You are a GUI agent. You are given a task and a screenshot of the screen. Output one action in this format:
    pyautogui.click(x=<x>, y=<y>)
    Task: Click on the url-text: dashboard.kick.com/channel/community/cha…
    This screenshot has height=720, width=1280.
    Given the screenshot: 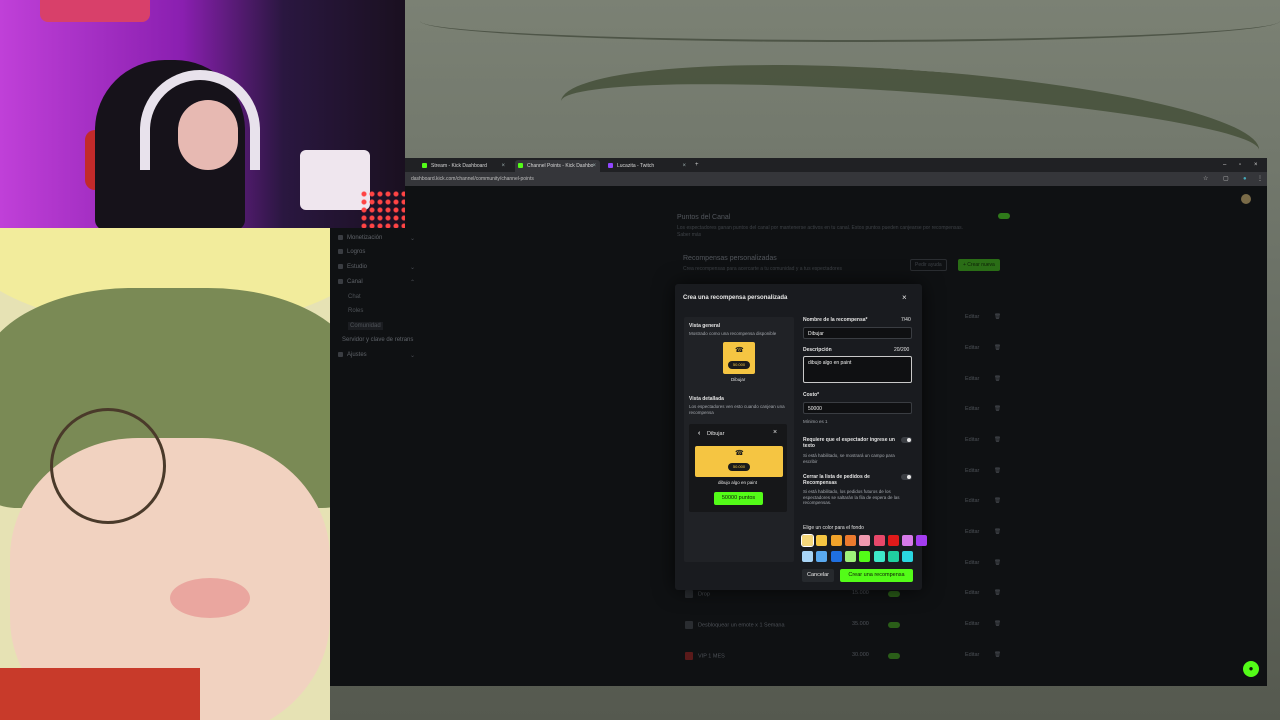 What is the action you would take?
    pyautogui.click(x=472, y=179)
    